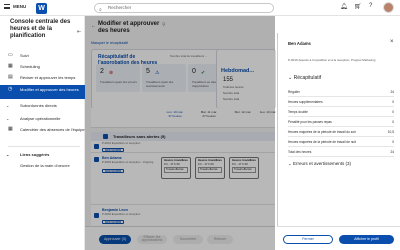  I want to click on sidebar-item-workforce: Gestion de la main d'oeuvre, so click(42, 167).